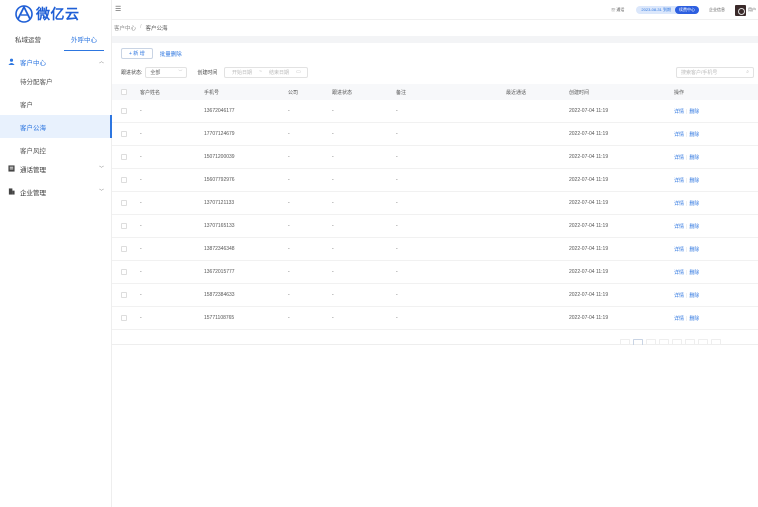 This screenshot has width=758, height=507. I want to click on logo: 微亿云, so click(47, 14).